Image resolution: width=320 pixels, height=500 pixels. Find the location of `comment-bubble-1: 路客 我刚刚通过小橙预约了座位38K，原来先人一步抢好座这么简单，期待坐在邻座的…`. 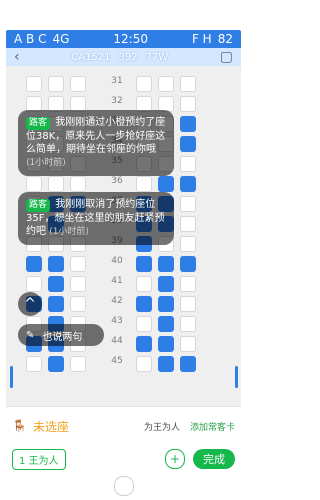

comment-bubble-1: 路客 我刚刚通过小橙预约了座位38K，原来先人一步抢好座这么简单，期待坐在邻座的… is located at coordinates (96, 143).